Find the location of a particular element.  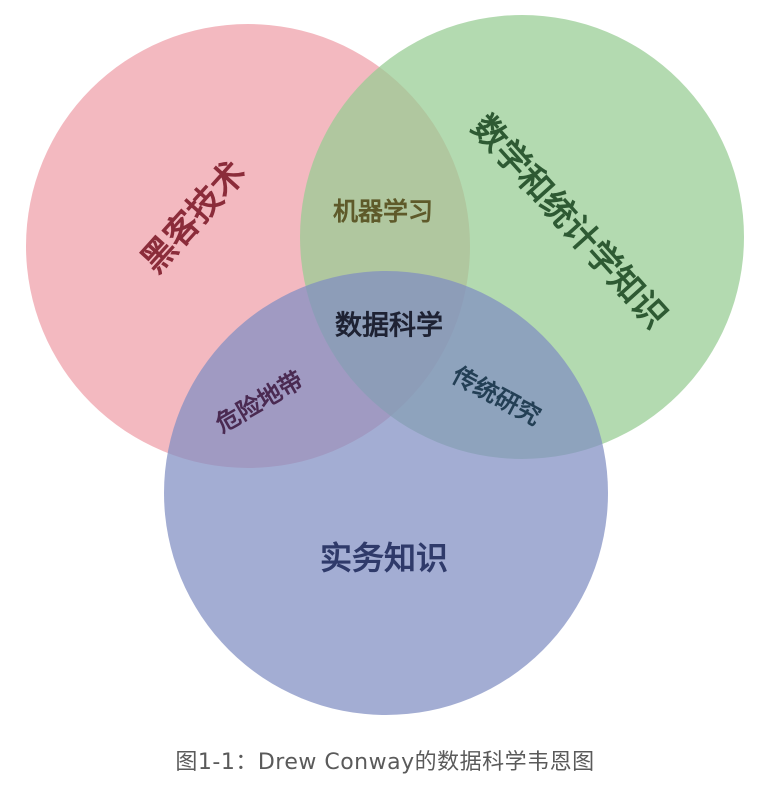

substantive-expertise-label: 实务知识 is located at coordinates (384, 558).